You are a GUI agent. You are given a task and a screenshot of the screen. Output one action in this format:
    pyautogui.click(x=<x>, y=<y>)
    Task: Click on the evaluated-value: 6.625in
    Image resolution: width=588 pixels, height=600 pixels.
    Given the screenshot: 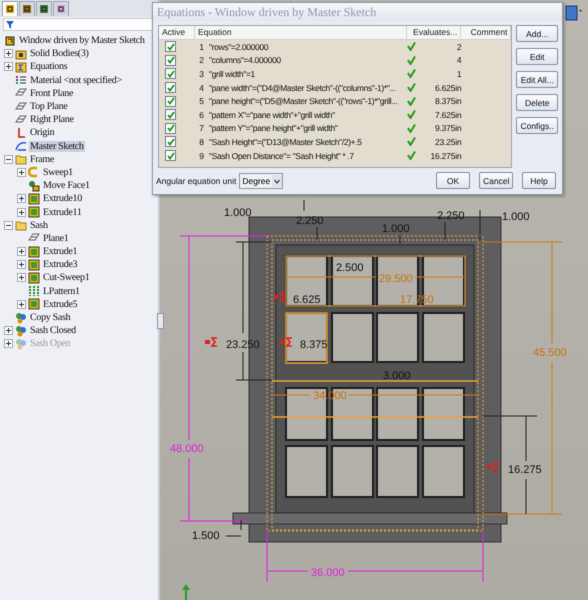 What is the action you would take?
    pyautogui.click(x=448, y=87)
    